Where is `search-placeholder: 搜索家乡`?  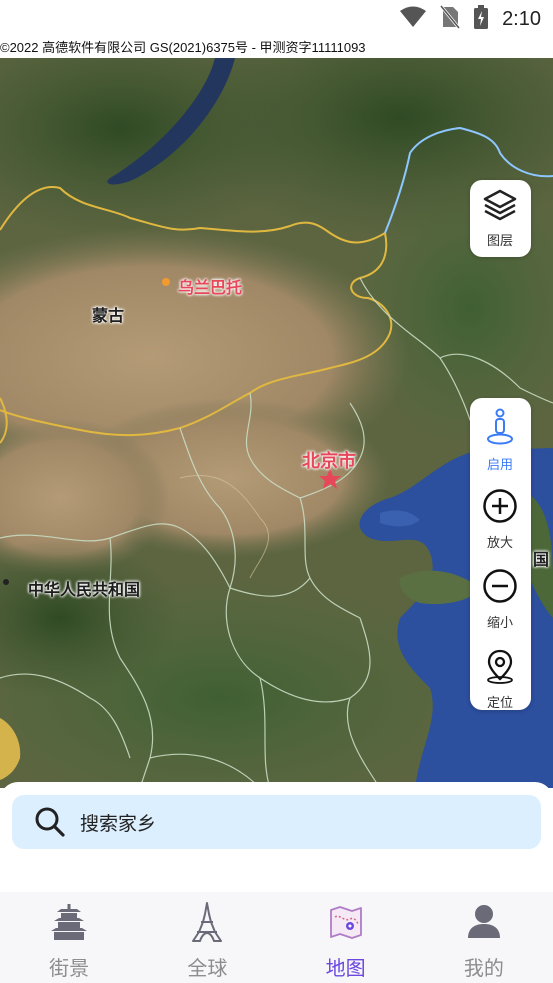 search-placeholder: 搜索家乡 is located at coordinates (118, 823).